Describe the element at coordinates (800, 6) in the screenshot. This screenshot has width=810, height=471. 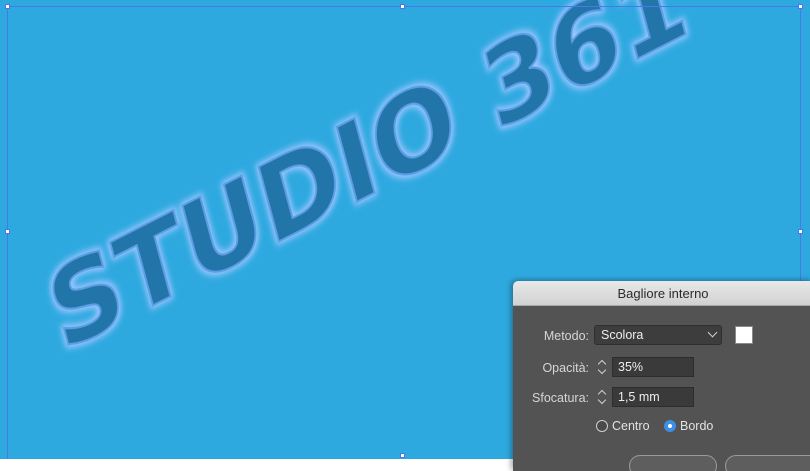
I see `selection-handle-top-right` at that location.